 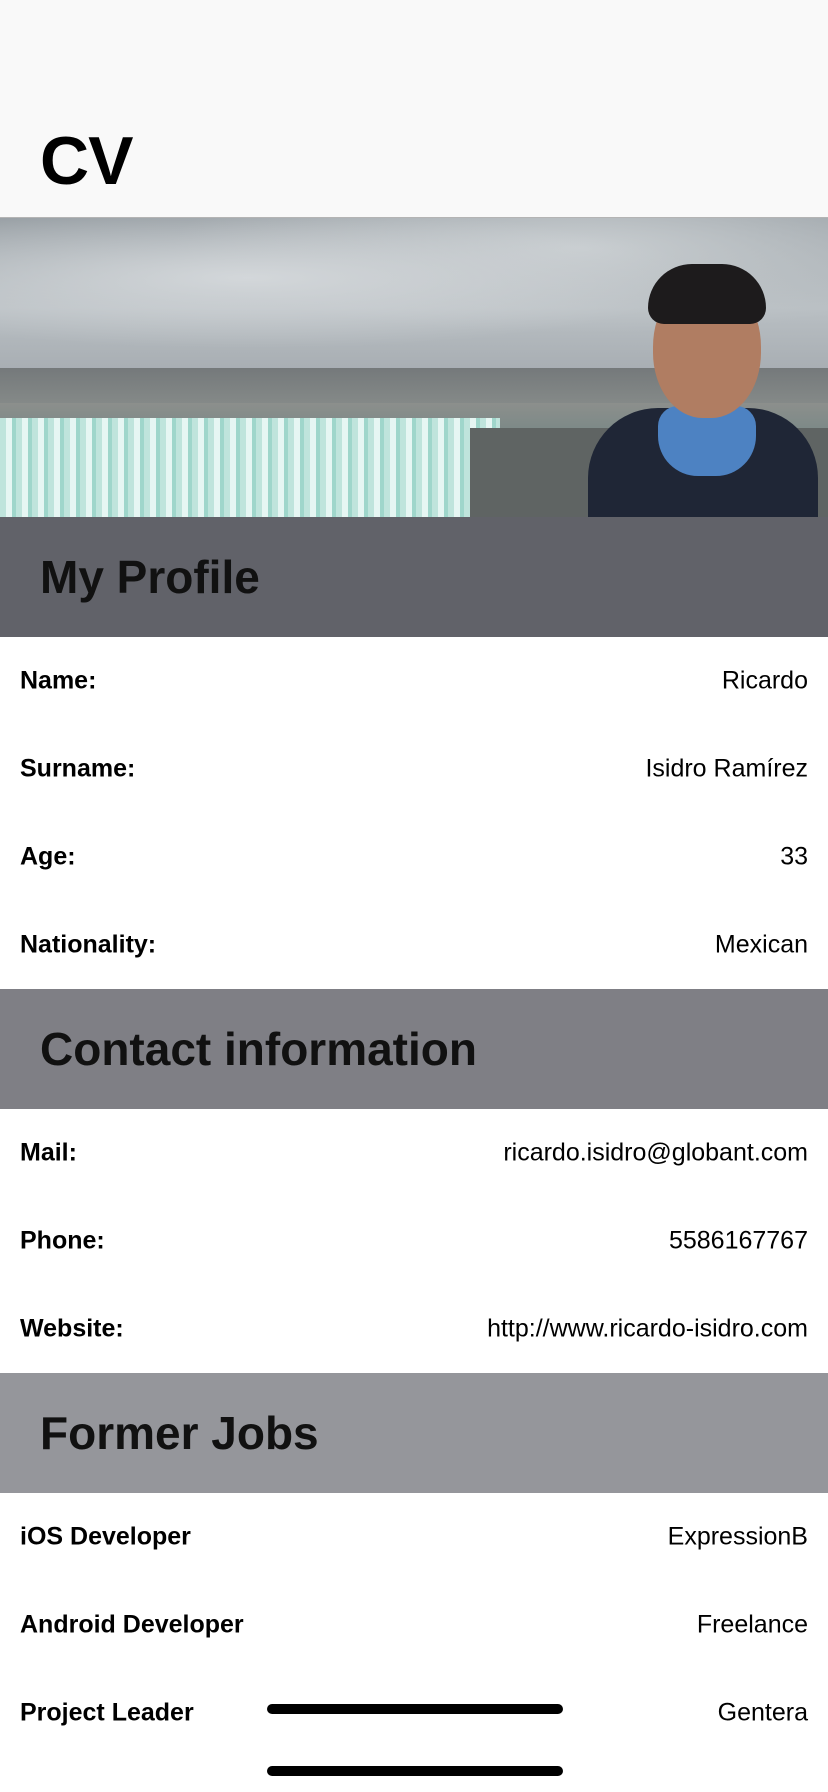 I want to click on job-row-android: Android Developer Freelance, so click(x=414, y=1625).